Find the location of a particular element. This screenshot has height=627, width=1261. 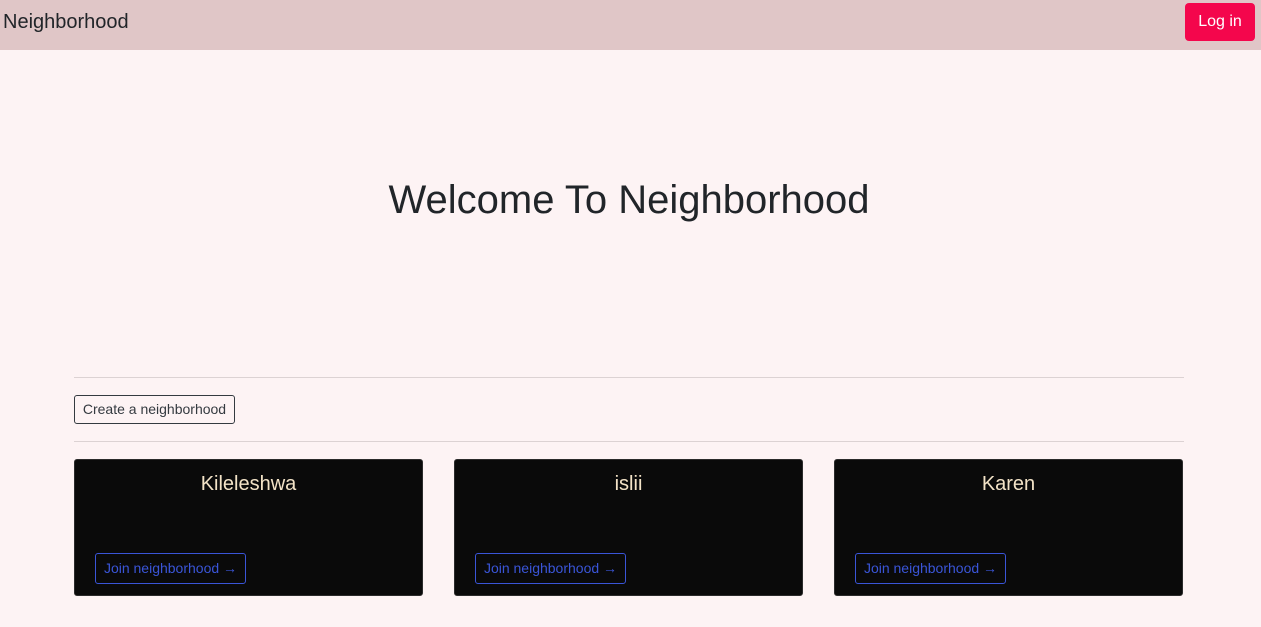

neighborhood-name: Kileleshwa is located at coordinates (248, 484).